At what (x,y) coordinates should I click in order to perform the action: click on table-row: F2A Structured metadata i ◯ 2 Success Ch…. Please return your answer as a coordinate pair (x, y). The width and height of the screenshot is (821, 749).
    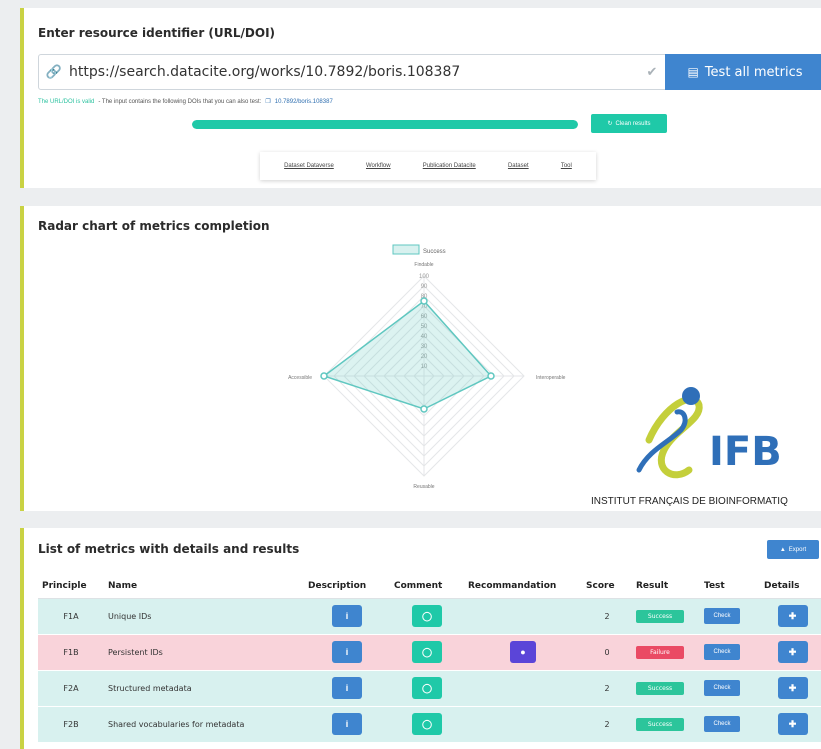
    Looking at the image, I should click on (429, 687).